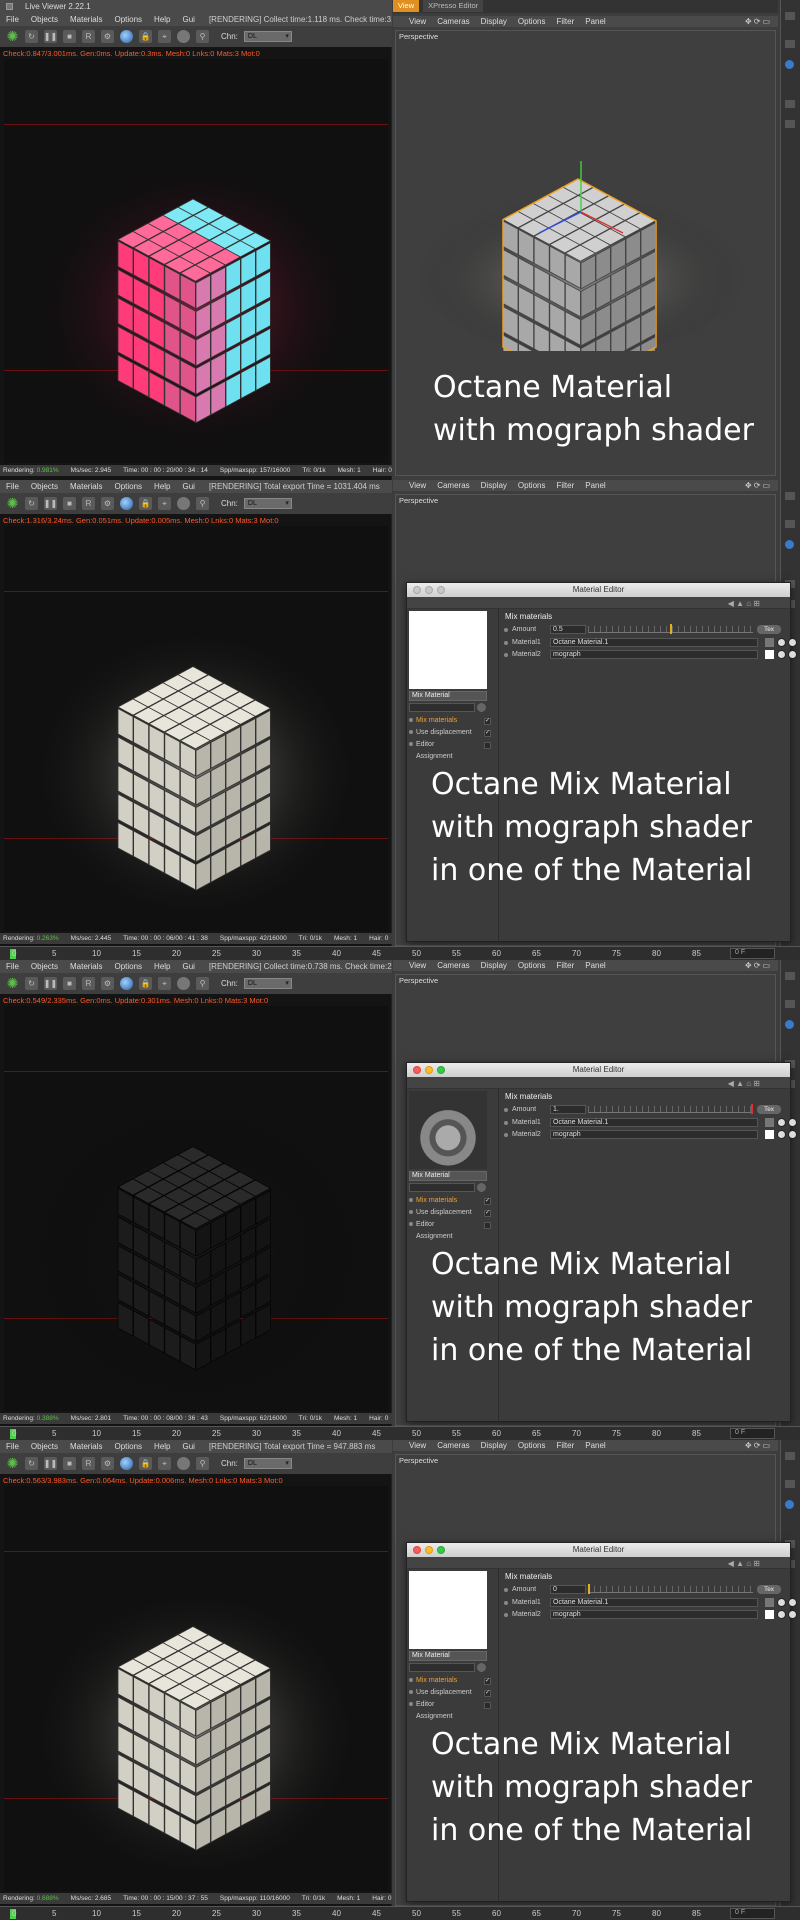 This screenshot has height=1920, width=800. Describe the element at coordinates (453, 1202) in the screenshot. I see `channel-mix-materials: Mix materials ✓` at that location.